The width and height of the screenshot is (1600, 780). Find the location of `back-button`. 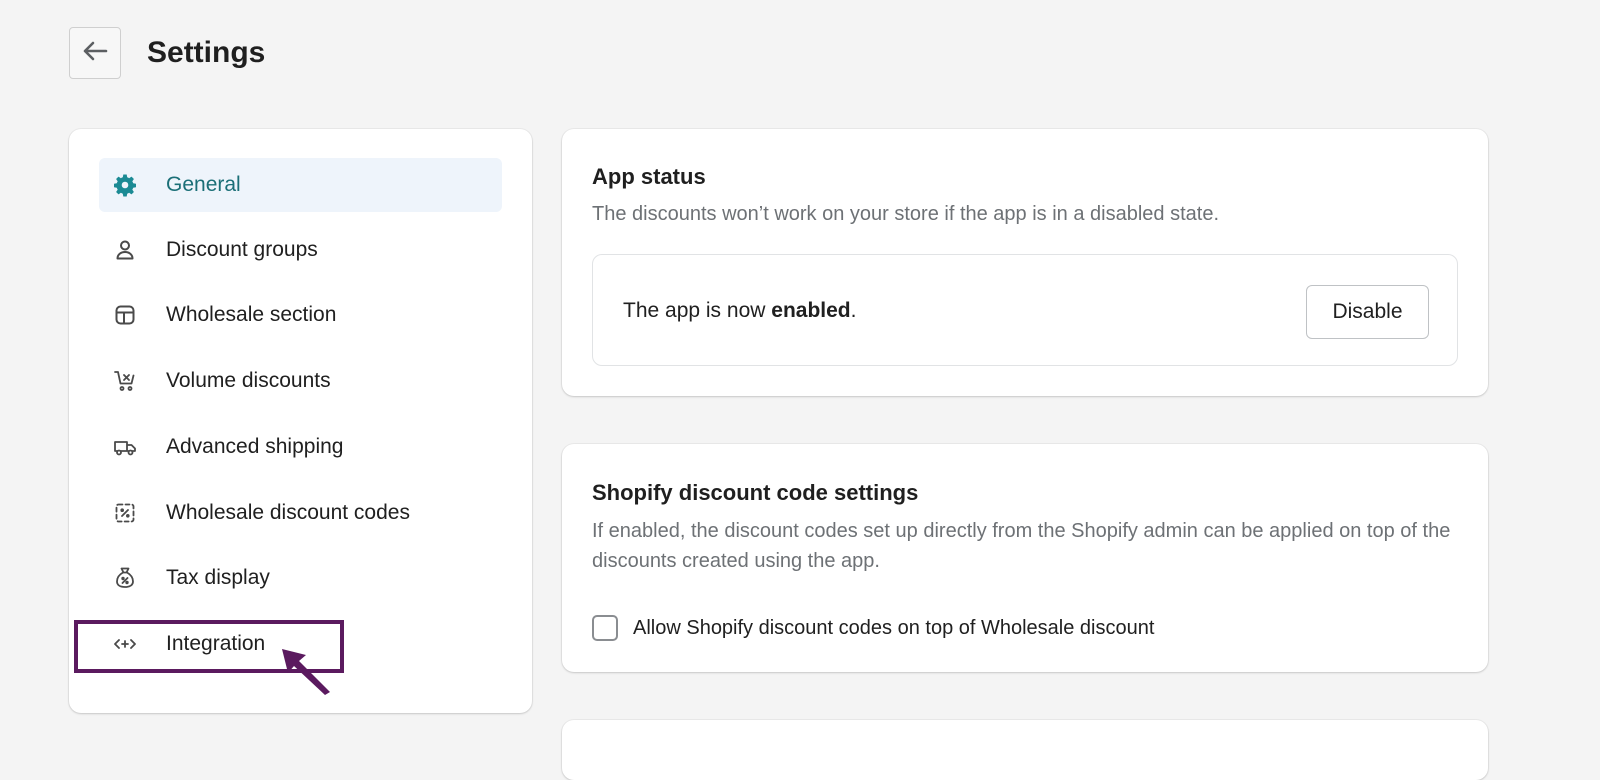

back-button is located at coordinates (95, 53).